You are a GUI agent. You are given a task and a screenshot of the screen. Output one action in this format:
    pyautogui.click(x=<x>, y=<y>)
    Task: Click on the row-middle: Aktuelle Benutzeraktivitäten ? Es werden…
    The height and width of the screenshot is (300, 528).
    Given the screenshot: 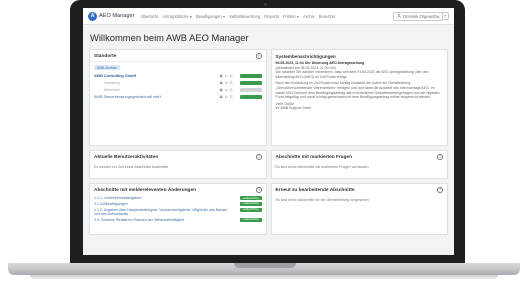 What is the action you would take?
    pyautogui.click(x=268, y=164)
    